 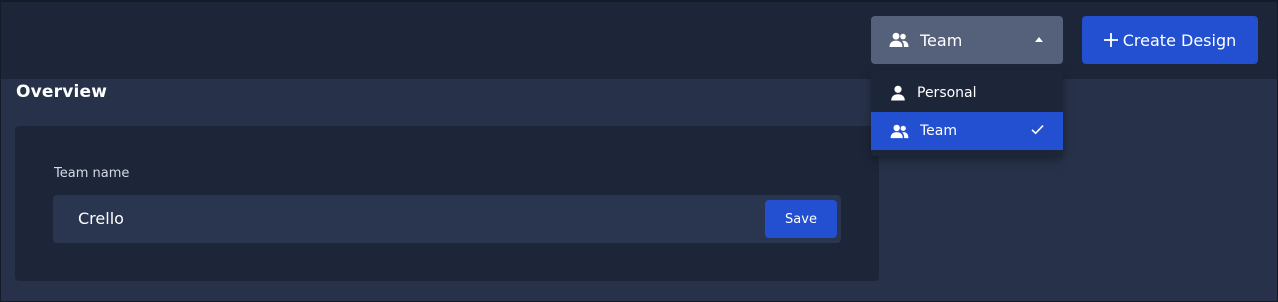 I want to click on user-icon, so click(x=898, y=93).